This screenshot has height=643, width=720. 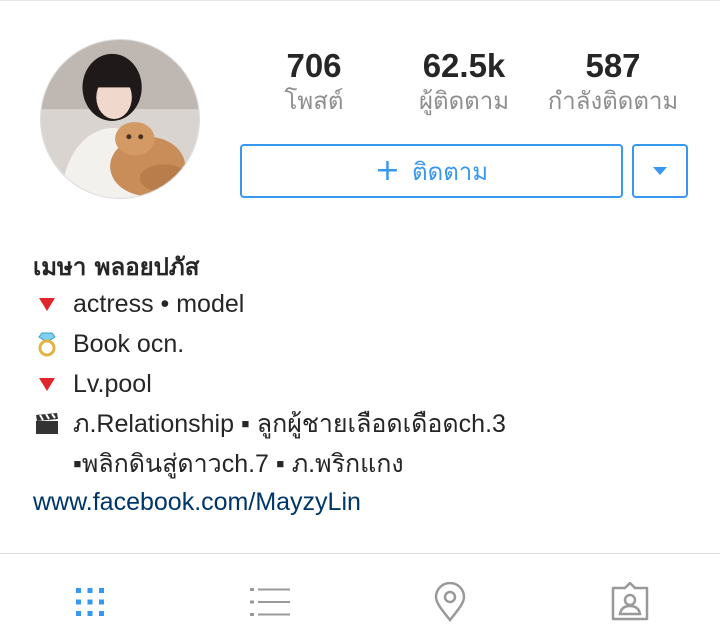 I want to click on bio-line: ภ.Relationship ▪ ลูกผู้ชายเลือดเดือดch.3, so click(x=373, y=424).